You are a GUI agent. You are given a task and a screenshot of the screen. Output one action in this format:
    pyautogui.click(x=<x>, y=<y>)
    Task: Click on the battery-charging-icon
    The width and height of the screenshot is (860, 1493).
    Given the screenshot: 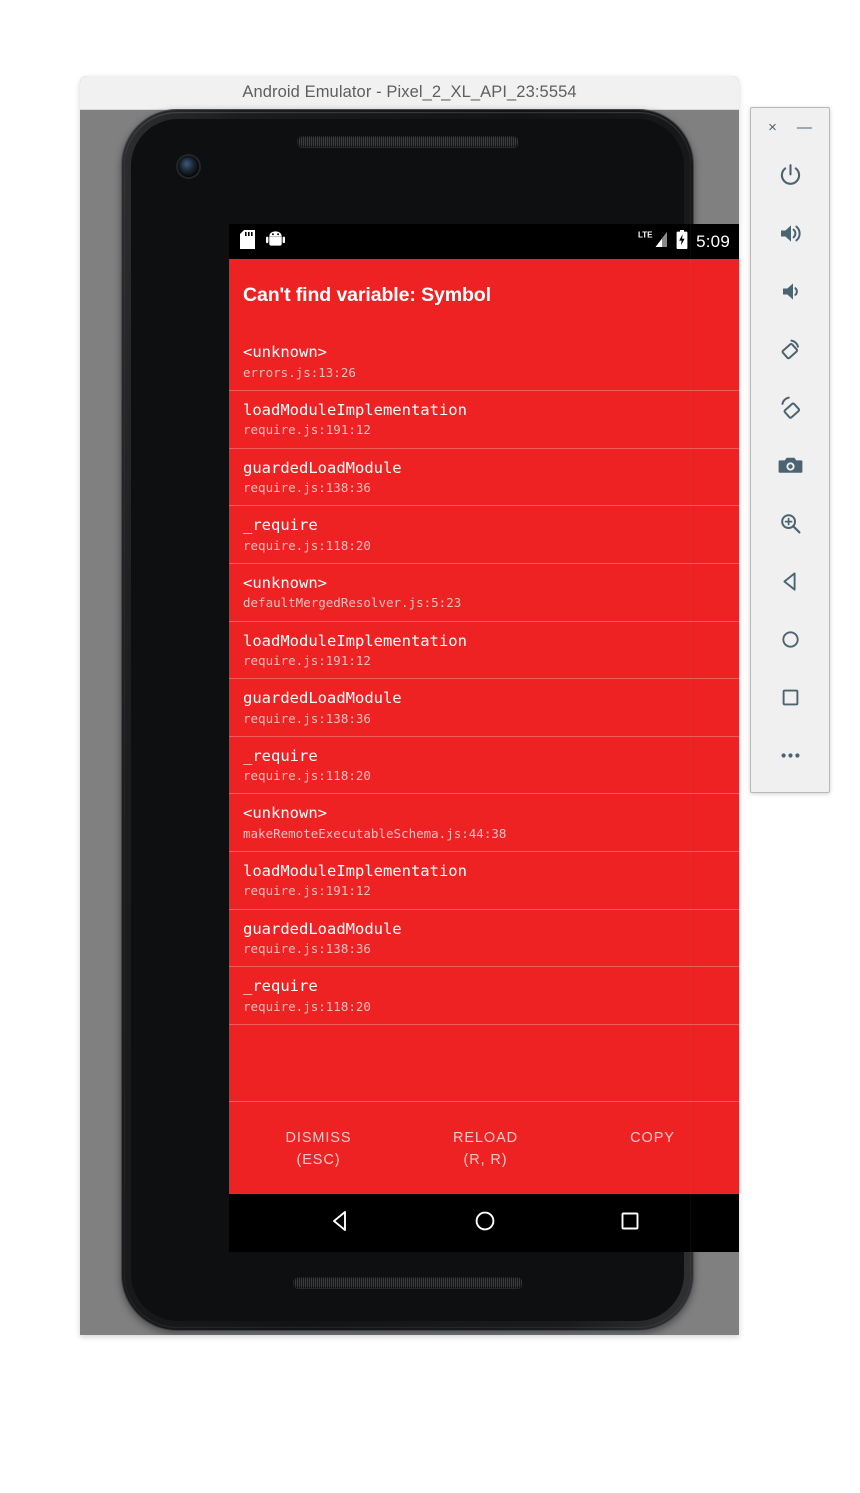 What is the action you would take?
    pyautogui.click(x=682, y=241)
    